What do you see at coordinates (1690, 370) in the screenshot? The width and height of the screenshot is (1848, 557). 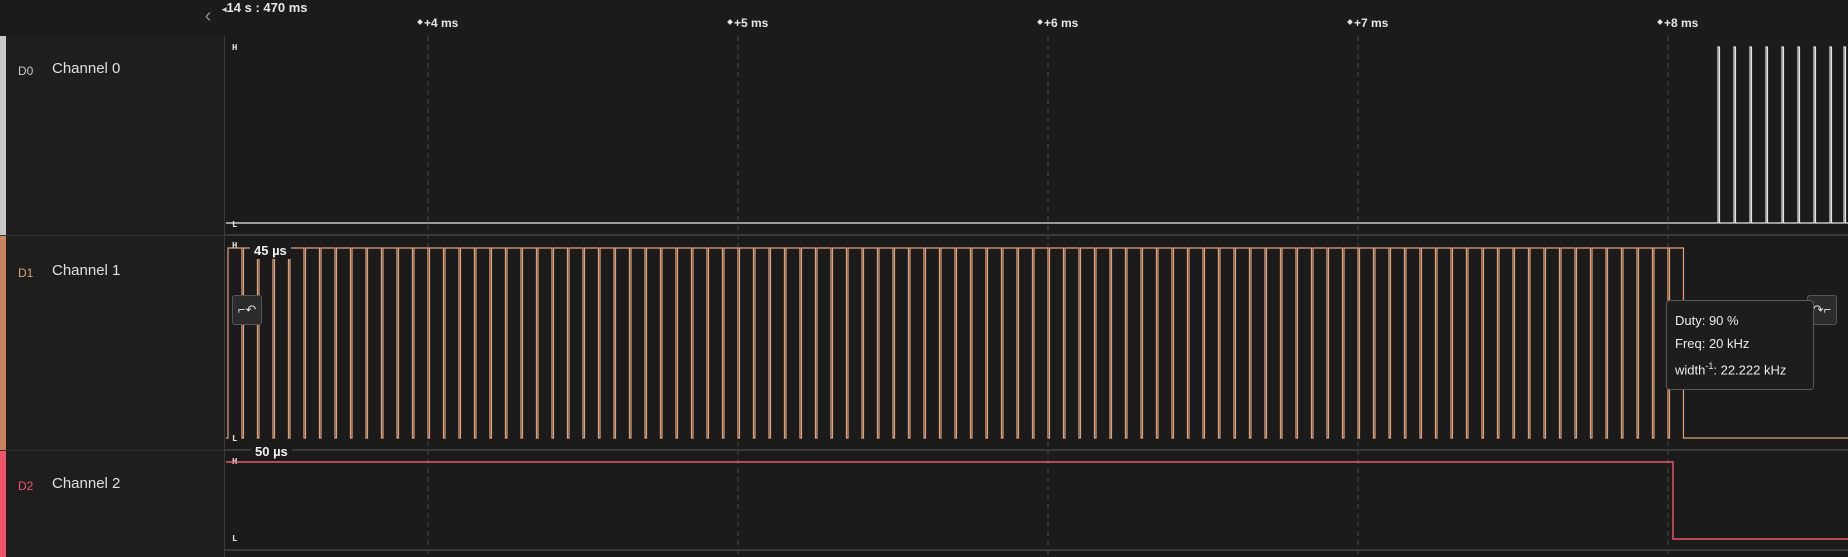 I see `inverse-width-prefix: width` at bounding box center [1690, 370].